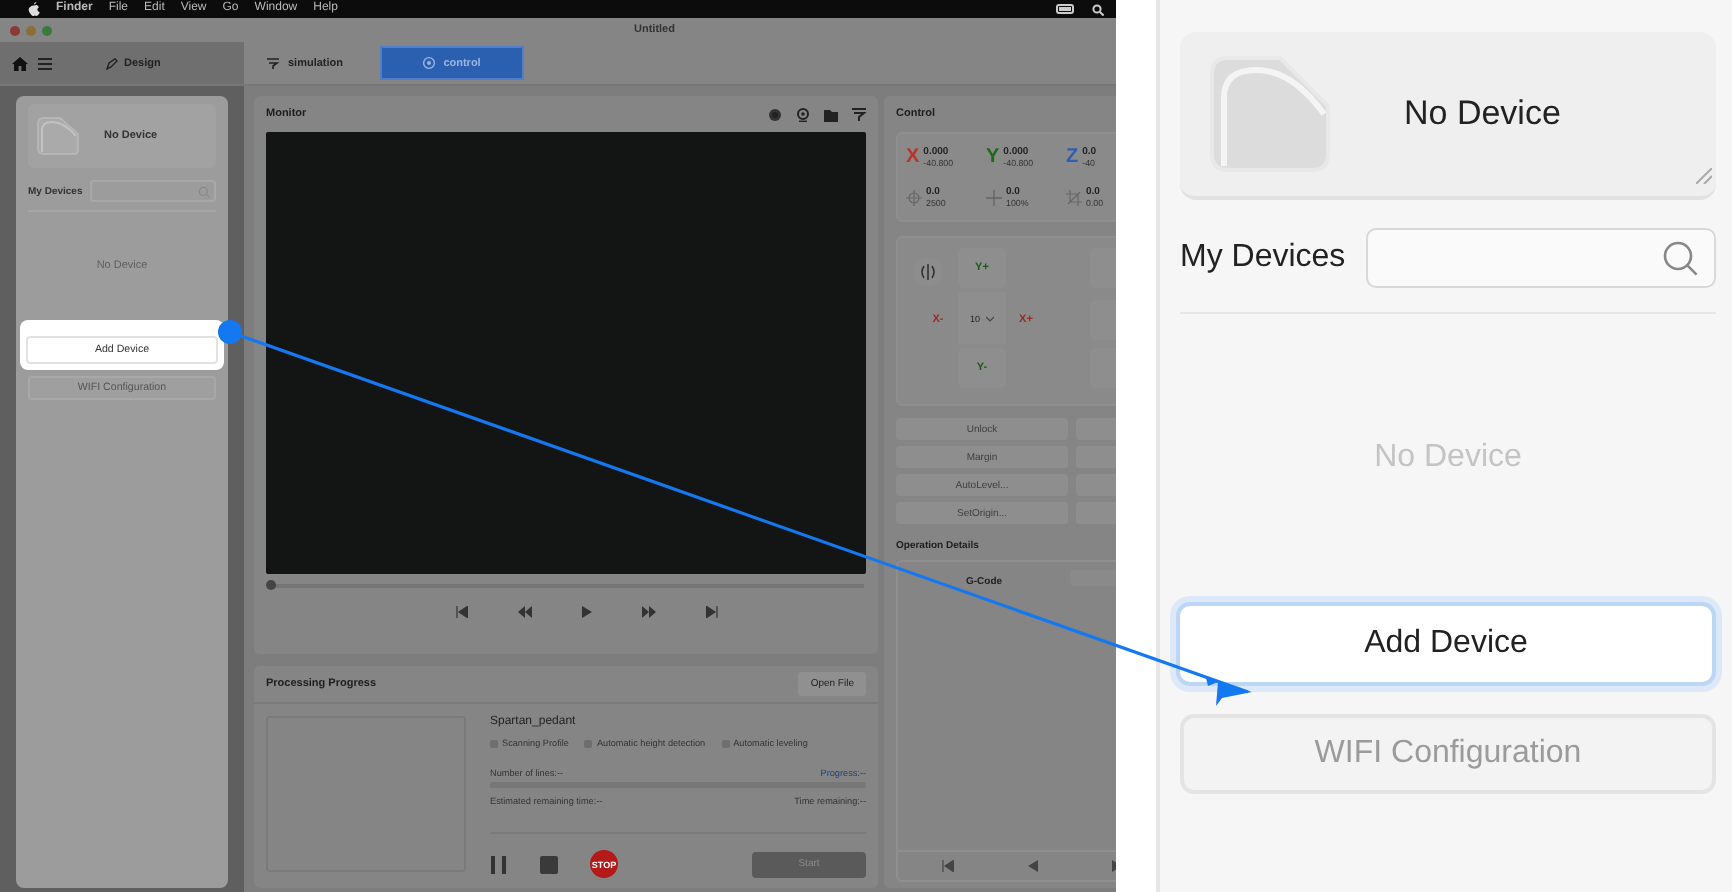  Describe the element at coordinates (15, 30) in the screenshot. I see `close-button` at that location.